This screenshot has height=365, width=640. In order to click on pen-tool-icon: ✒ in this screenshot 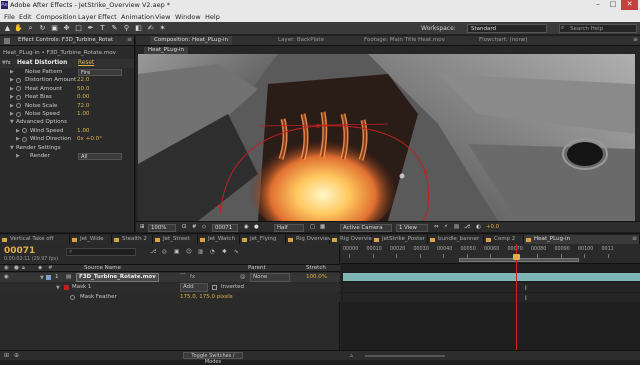, I will do `click(90, 28)`.